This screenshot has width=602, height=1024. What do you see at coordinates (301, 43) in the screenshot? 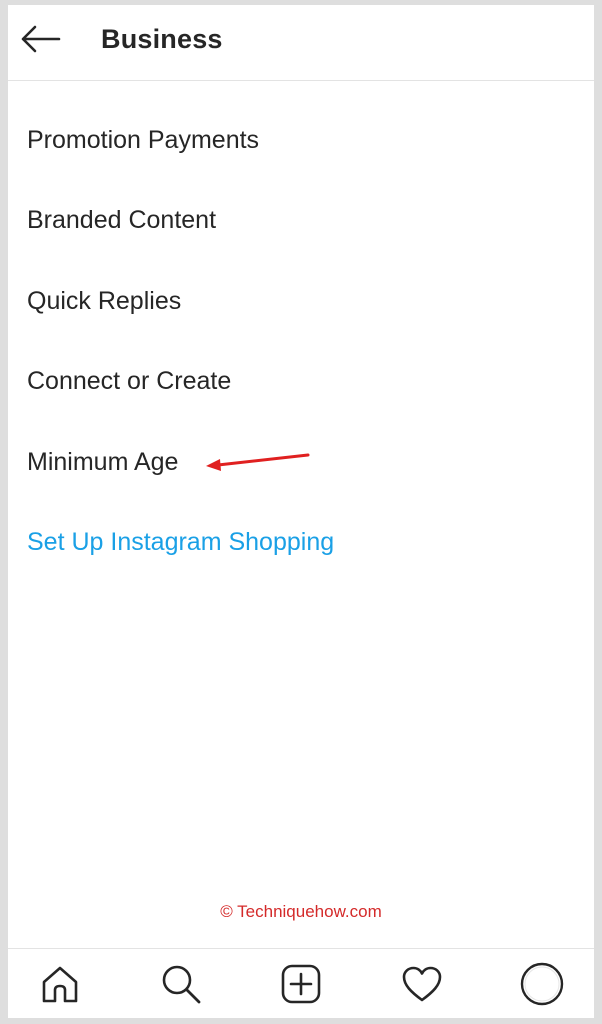
I see `top-bar: Business` at bounding box center [301, 43].